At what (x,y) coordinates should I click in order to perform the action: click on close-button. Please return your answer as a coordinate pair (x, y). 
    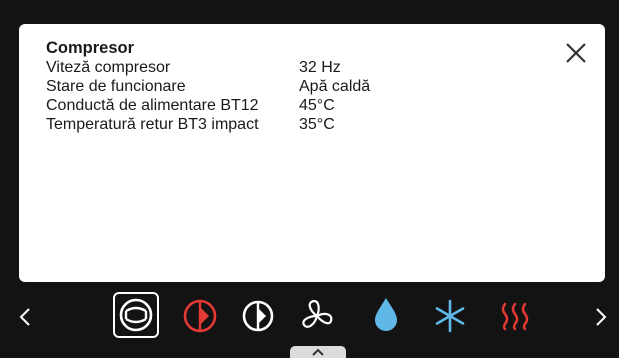
    Looking at the image, I should click on (576, 53).